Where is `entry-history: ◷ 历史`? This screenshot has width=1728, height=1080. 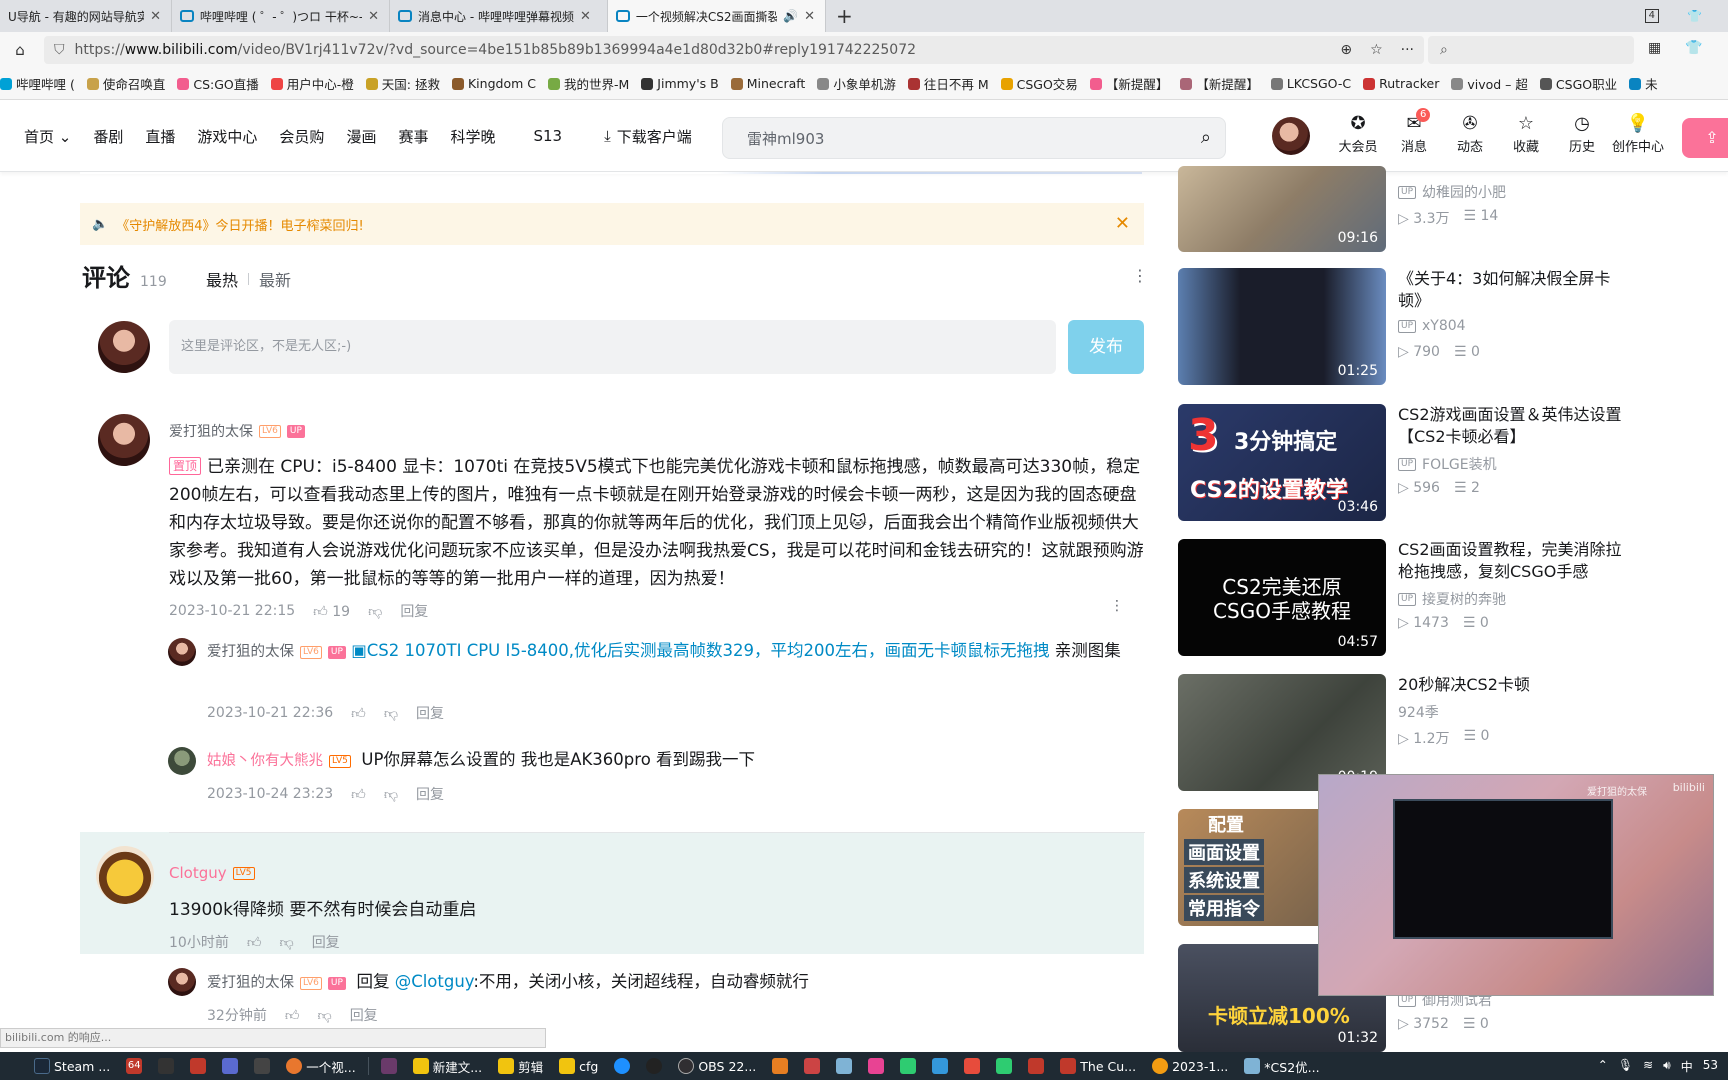
entry-history: ◷ 历史 is located at coordinates (1582, 133).